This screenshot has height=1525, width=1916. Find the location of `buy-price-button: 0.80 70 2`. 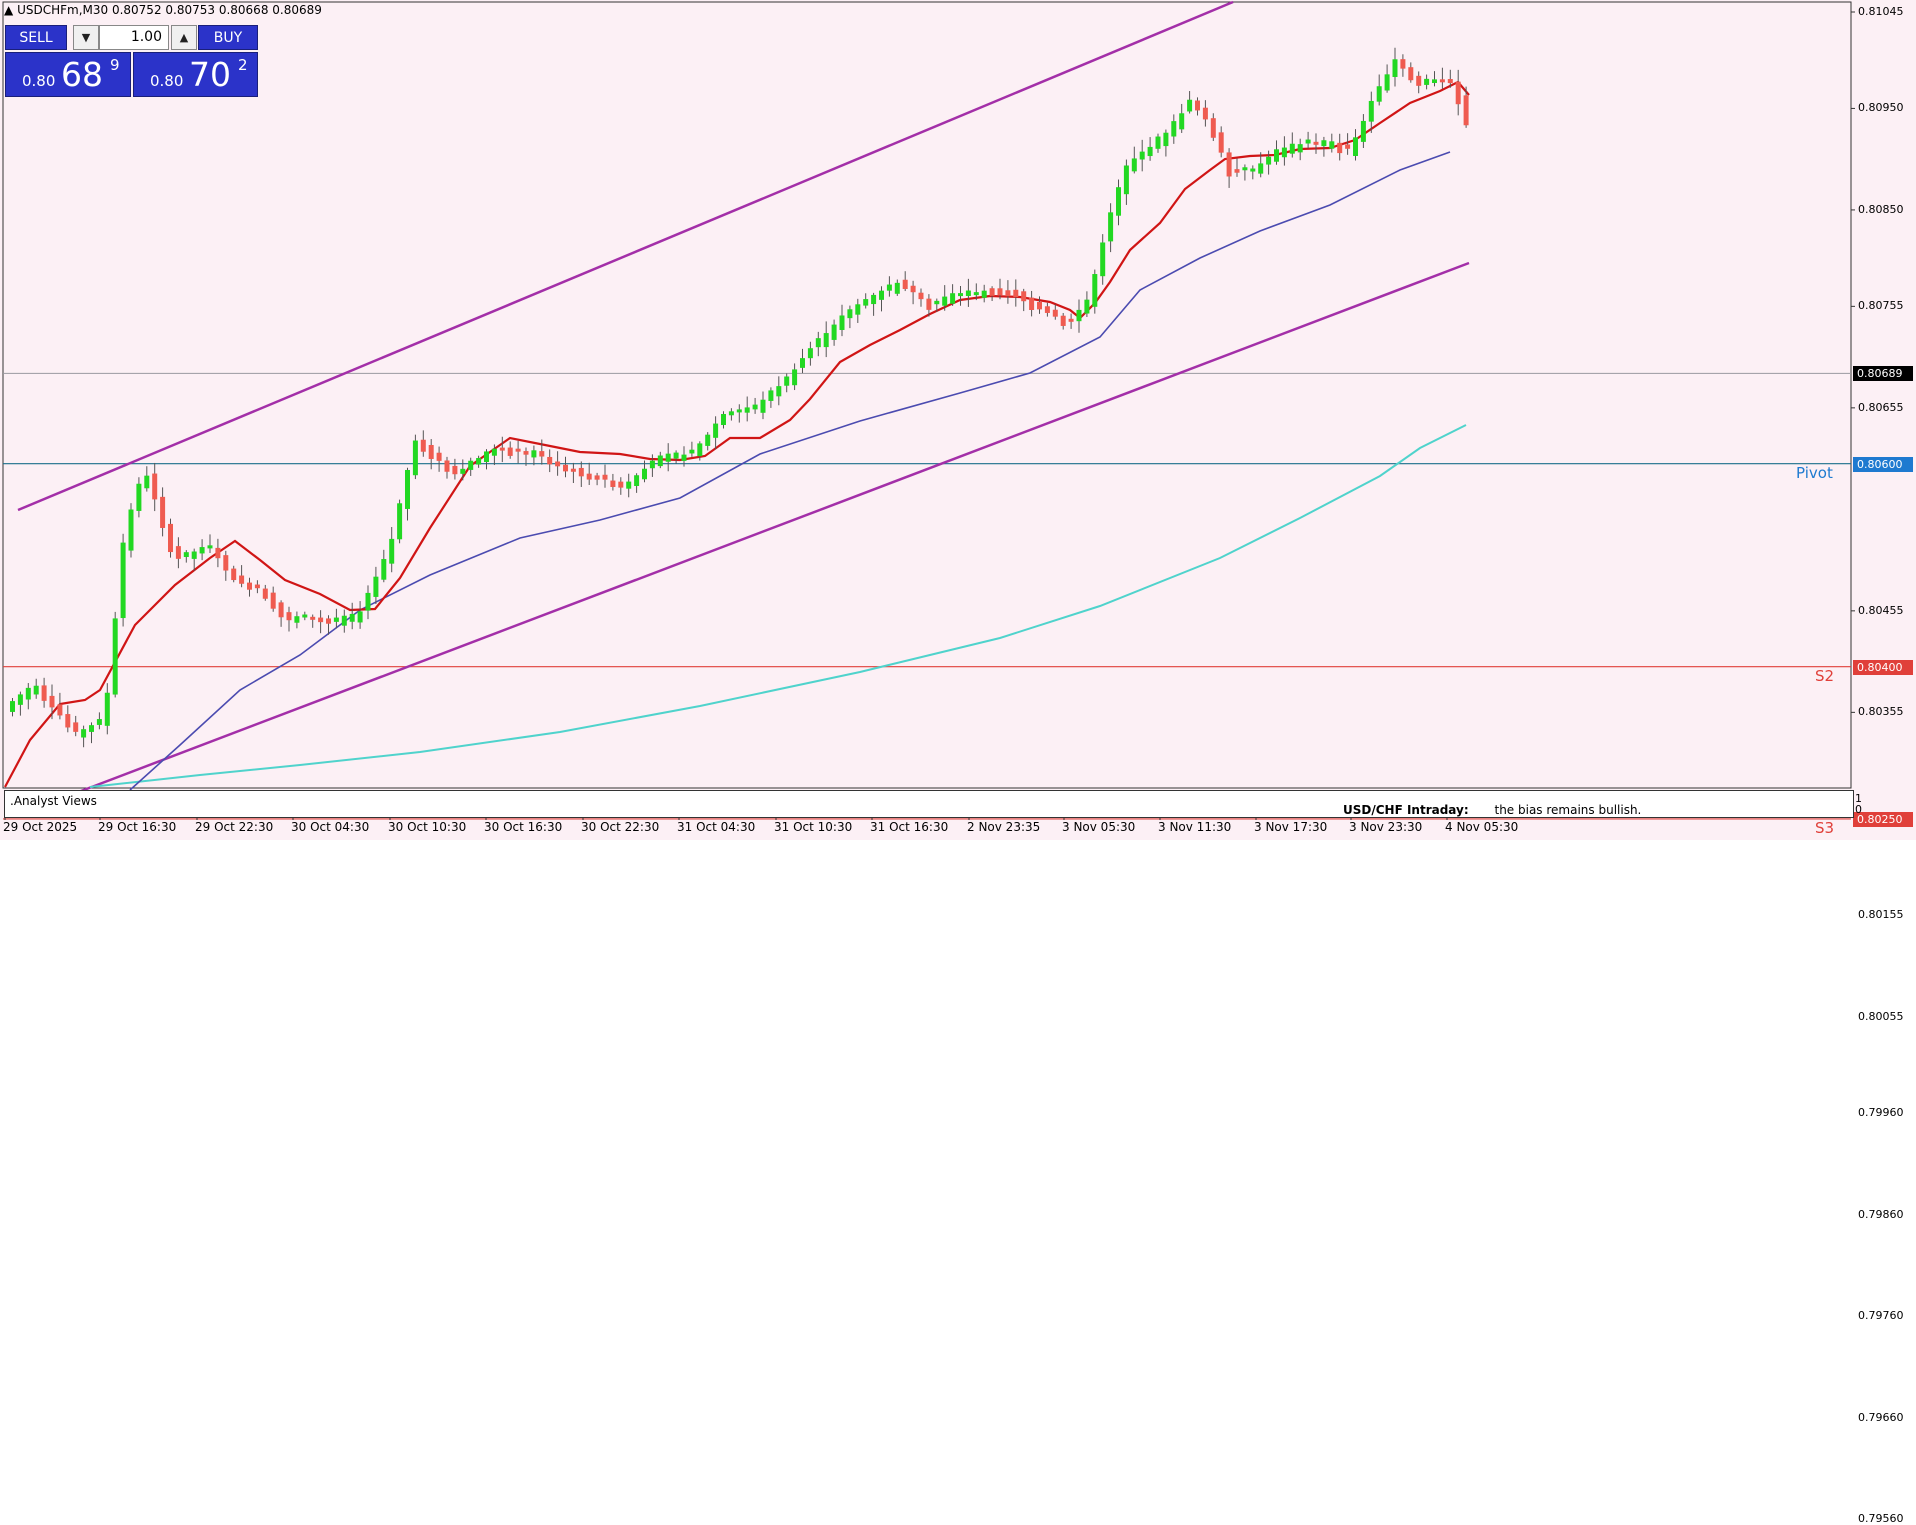

buy-price-button: 0.80 70 2 is located at coordinates (195, 74).